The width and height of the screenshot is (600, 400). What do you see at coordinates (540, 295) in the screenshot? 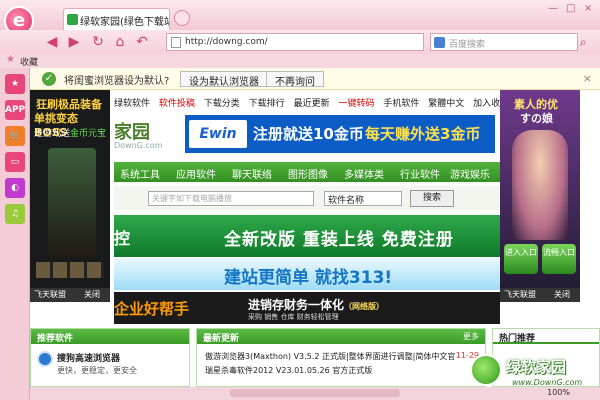
I see `right-ad-footer: 飞天联盟 关闭` at bounding box center [540, 295].